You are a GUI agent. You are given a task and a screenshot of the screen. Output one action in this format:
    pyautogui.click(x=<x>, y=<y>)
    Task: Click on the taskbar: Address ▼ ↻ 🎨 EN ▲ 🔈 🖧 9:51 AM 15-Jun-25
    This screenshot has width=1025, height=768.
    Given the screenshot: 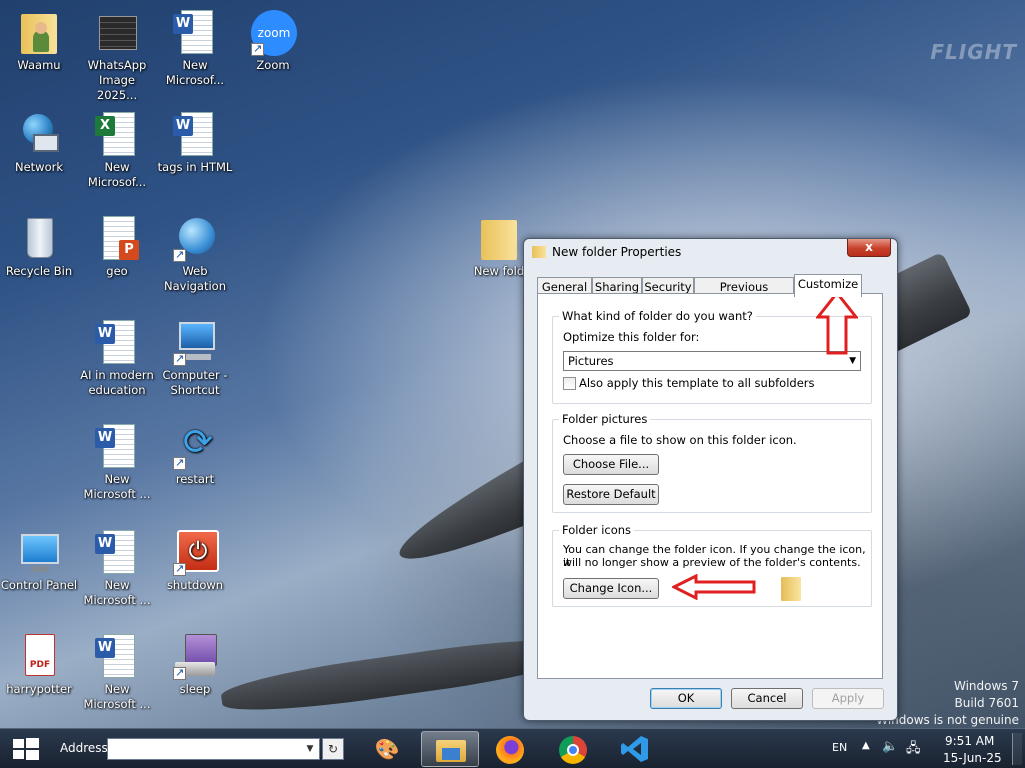 What is the action you would take?
    pyautogui.click(x=512, y=748)
    